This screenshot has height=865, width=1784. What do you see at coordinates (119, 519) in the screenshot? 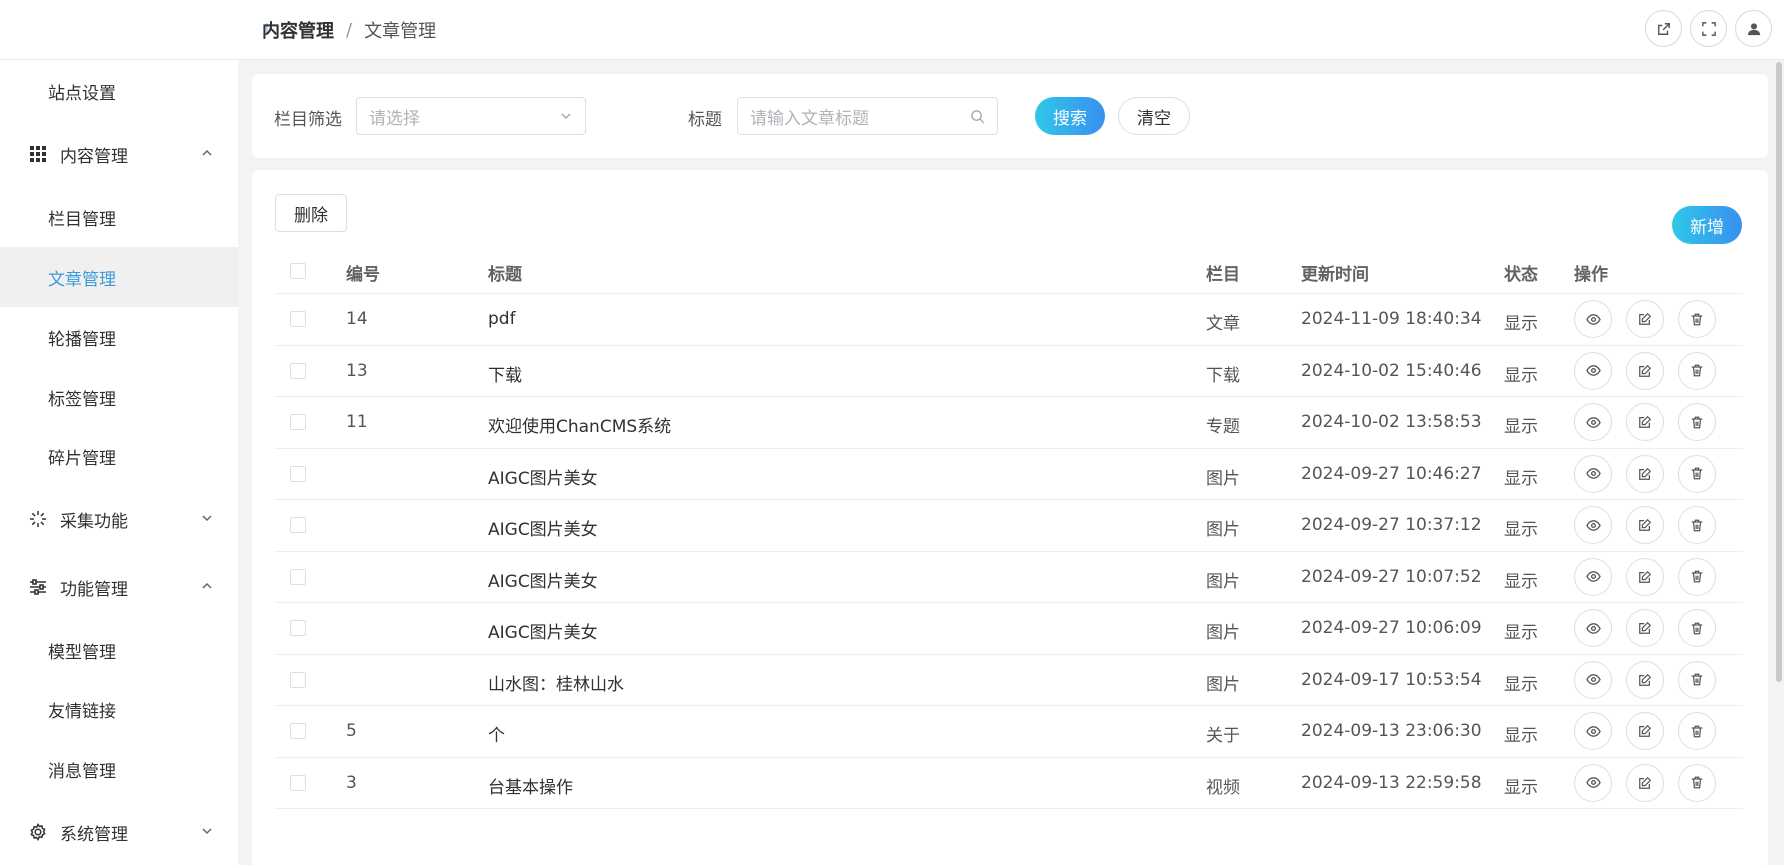
I see `sidebar-group-collect: 采集功能` at bounding box center [119, 519].